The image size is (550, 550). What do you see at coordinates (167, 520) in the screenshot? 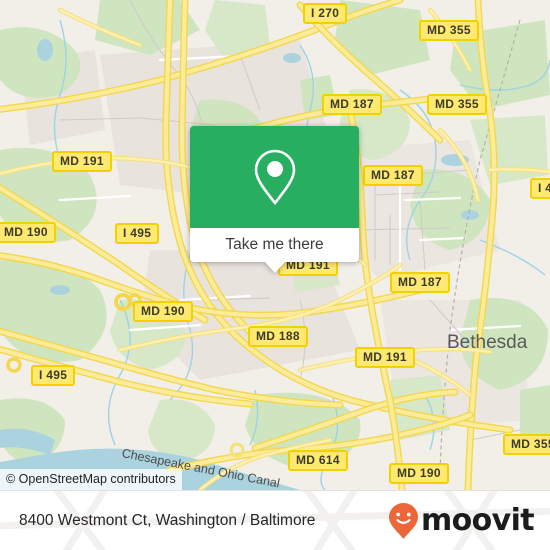
I see `address-text: 8400 Westmont Ct, Washington / Baltimore` at bounding box center [167, 520].